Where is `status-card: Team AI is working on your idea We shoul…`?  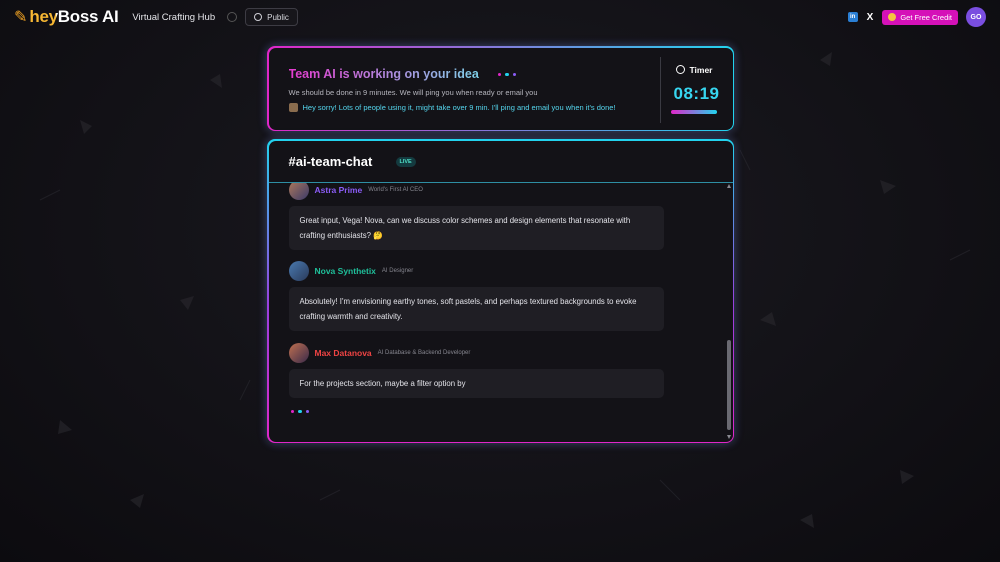 status-card: Team AI is working on your idea We shoul… is located at coordinates (500, 88).